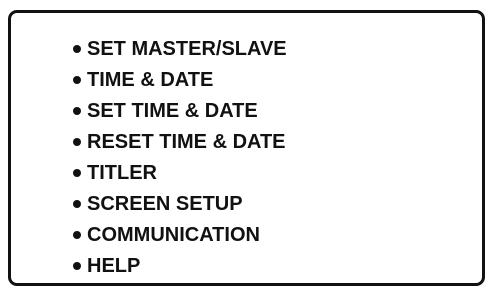 This screenshot has width=497, height=301. I want to click on menu-item-time-date: TIME & DATE, so click(180, 79).